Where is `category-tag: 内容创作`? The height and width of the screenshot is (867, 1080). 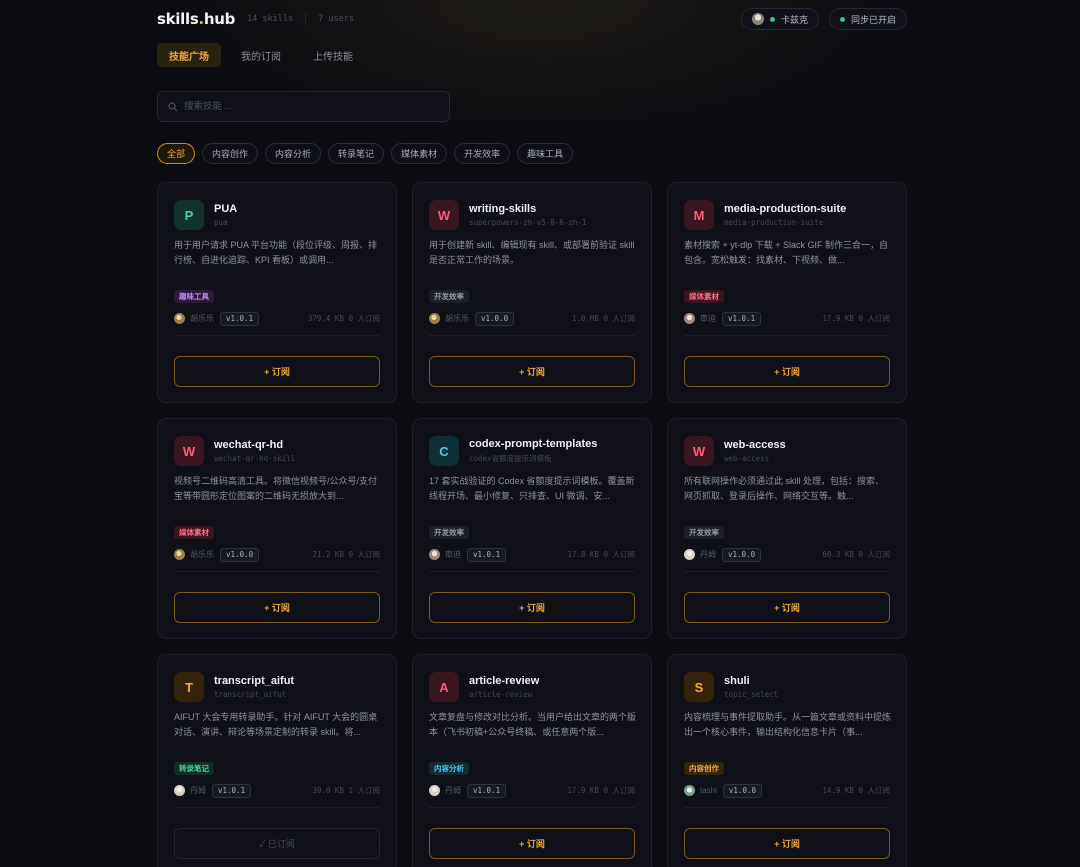 category-tag: 内容创作 is located at coordinates (704, 768).